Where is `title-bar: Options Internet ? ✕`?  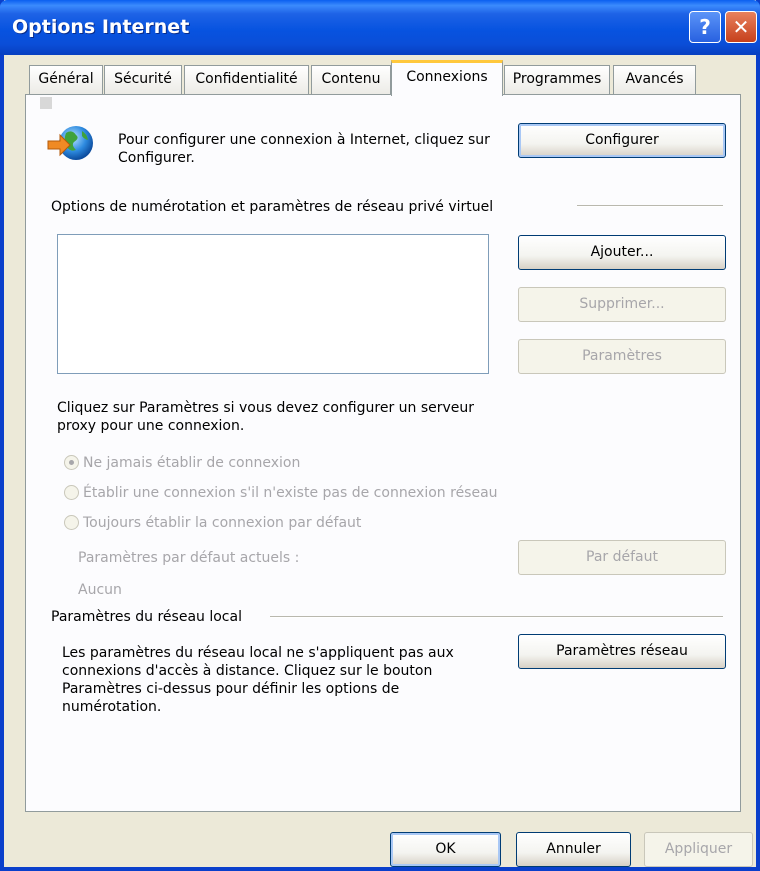
title-bar: Options Internet ? ✕ is located at coordinates (380, 27).